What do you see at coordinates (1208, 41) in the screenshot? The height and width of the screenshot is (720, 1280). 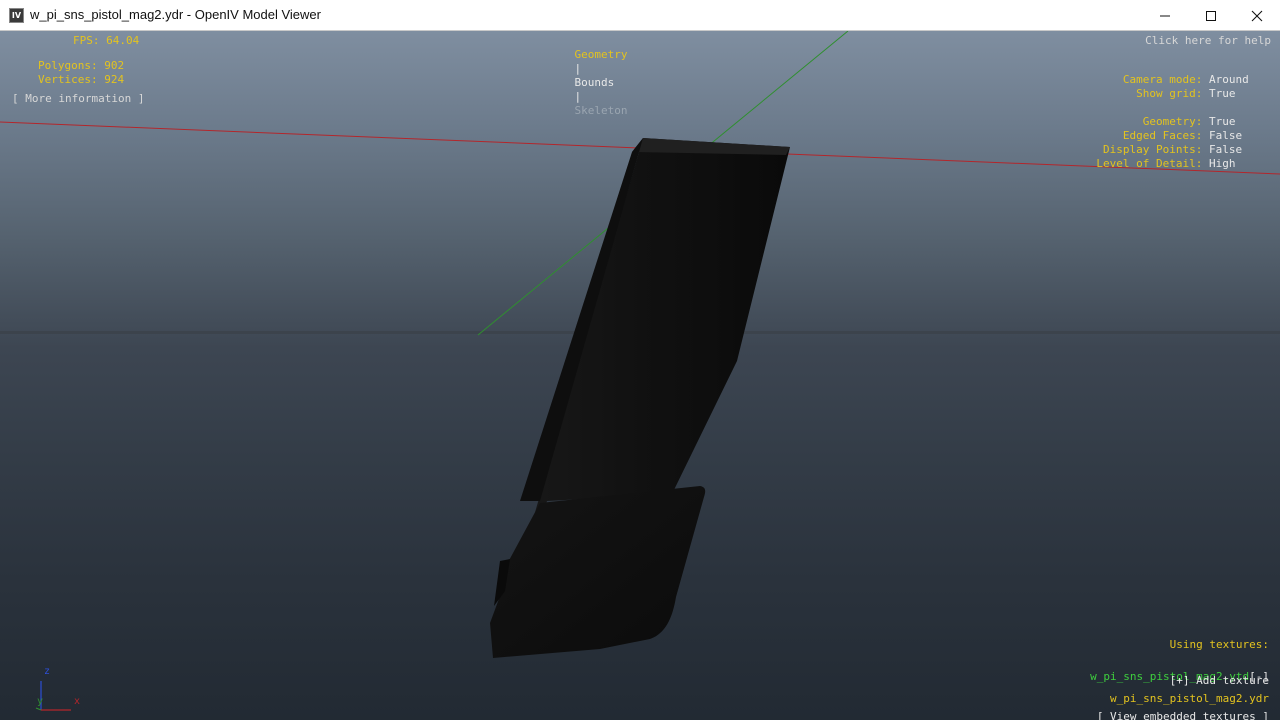 I see `help-link: Click here for help` at bounding box center [1208, 41].